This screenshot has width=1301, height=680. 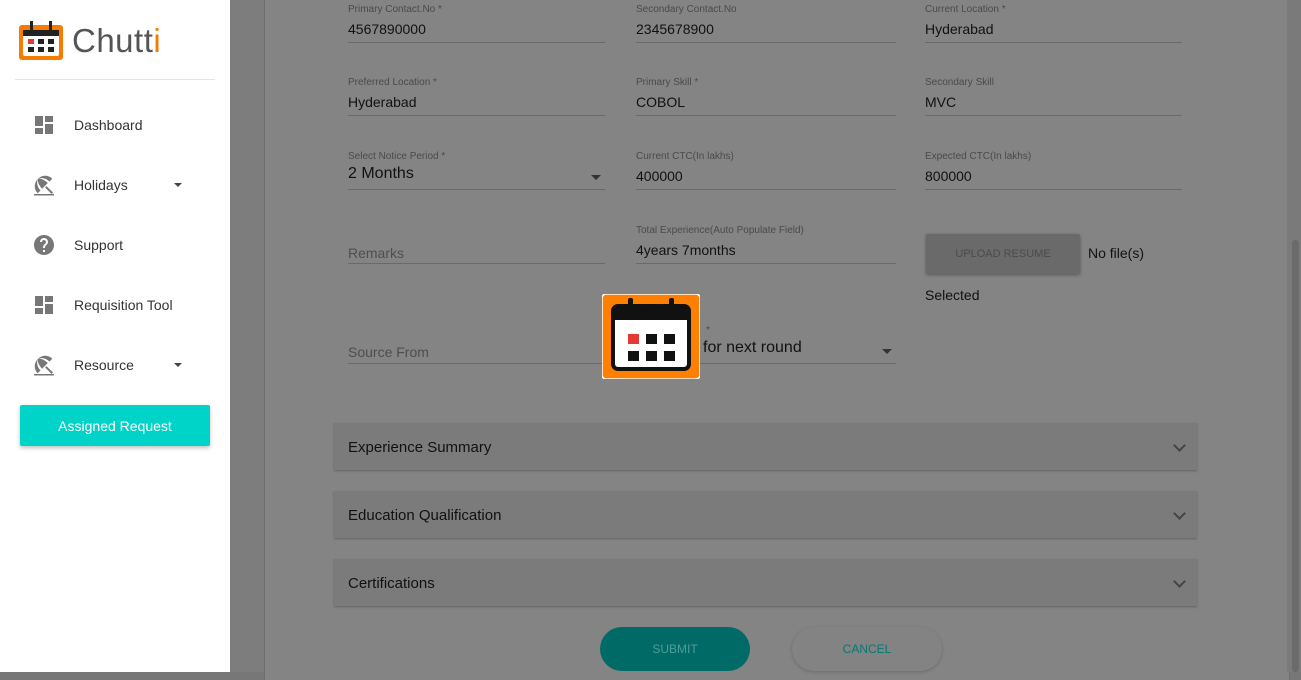 What do you see at coordinates (41, 40) in the screenshot?
I see `calendar-icon` at bounding box center [41, 40].